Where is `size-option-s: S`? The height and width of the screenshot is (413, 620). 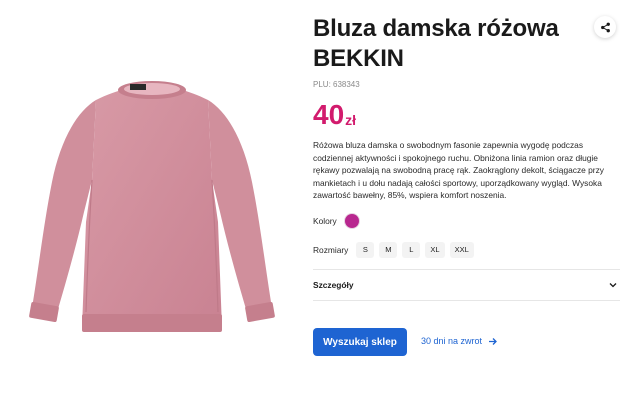 size-option-s: S is located at coordinates (365, 249).